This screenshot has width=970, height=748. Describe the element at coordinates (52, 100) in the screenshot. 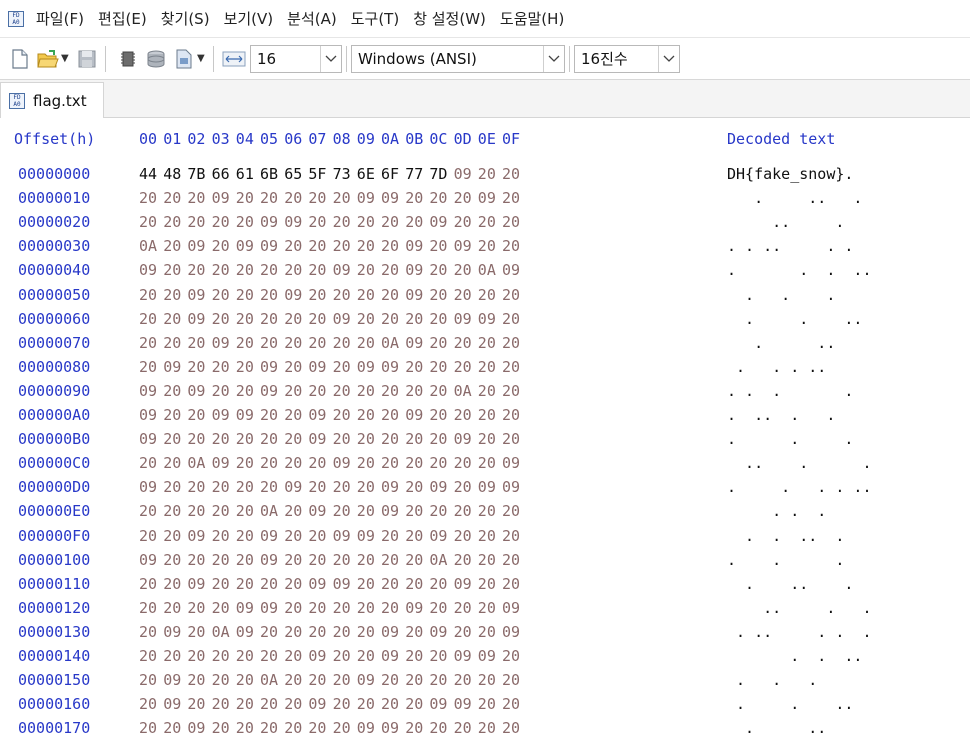

I see `tab-flag-txt: FD A0 flag.txt` at that location.